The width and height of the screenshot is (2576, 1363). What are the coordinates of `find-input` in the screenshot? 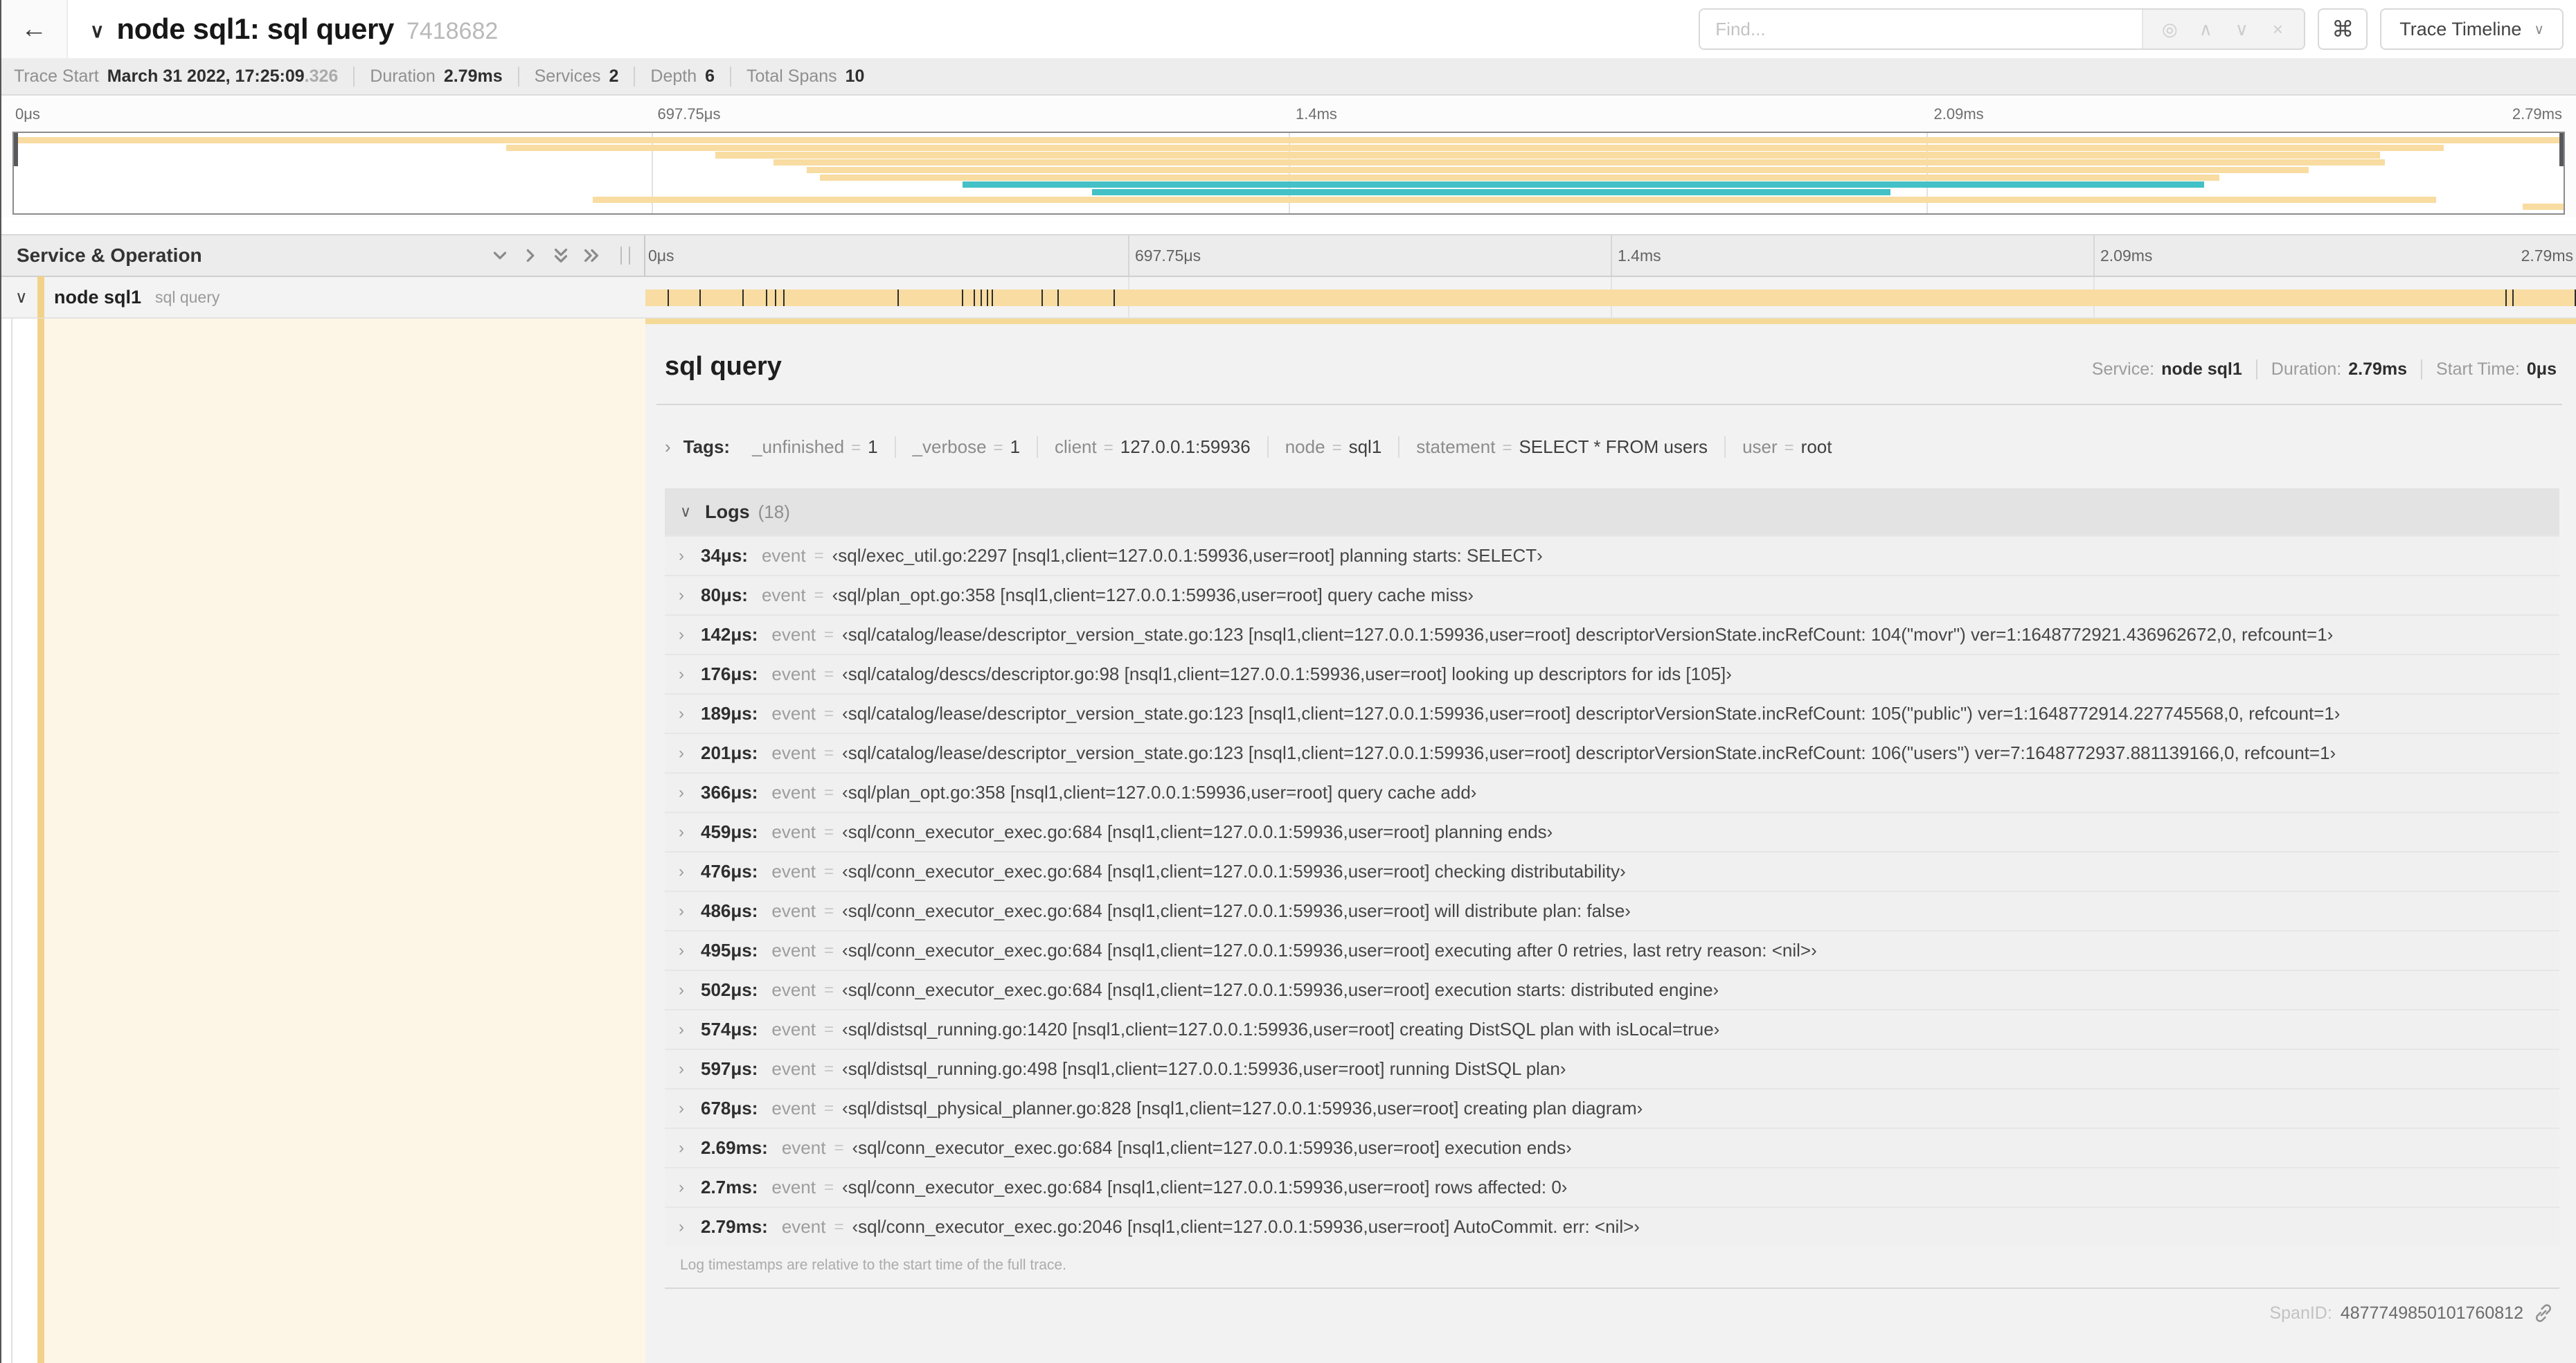 It's located at (1921, 29).